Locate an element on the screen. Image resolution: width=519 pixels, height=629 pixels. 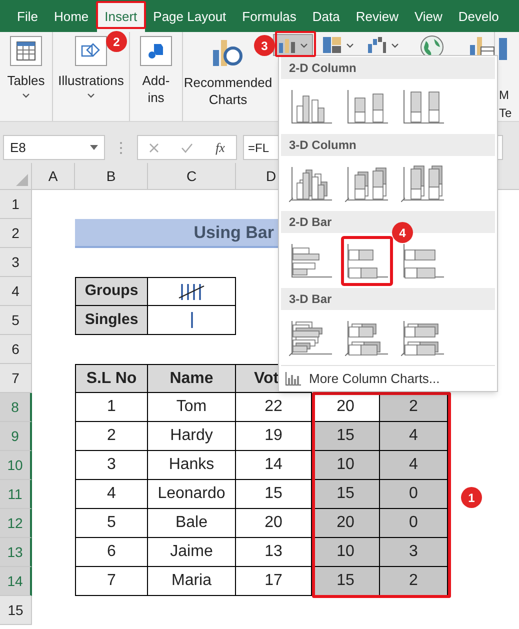
step-badge: 1 is located at coordinates (471, 497).